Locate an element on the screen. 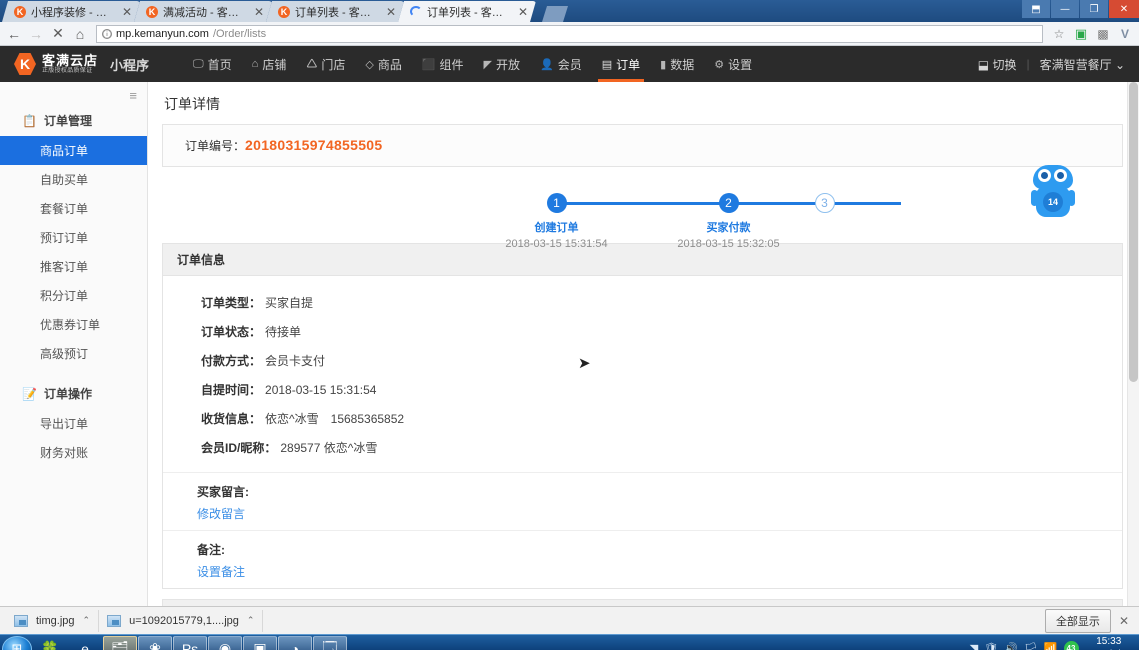  sidebar-item-finance-reconcile: 财务对账 is located at coordinates (73, 452).